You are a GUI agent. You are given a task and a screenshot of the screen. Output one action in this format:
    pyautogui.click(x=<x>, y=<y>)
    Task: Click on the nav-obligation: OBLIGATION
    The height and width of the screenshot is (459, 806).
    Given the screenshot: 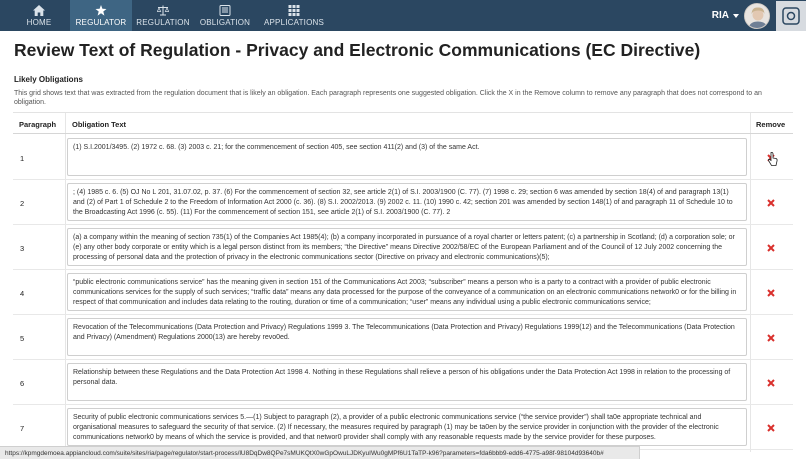 What is the action you would take?
    pyautogui.click(x=225, y=15)
    